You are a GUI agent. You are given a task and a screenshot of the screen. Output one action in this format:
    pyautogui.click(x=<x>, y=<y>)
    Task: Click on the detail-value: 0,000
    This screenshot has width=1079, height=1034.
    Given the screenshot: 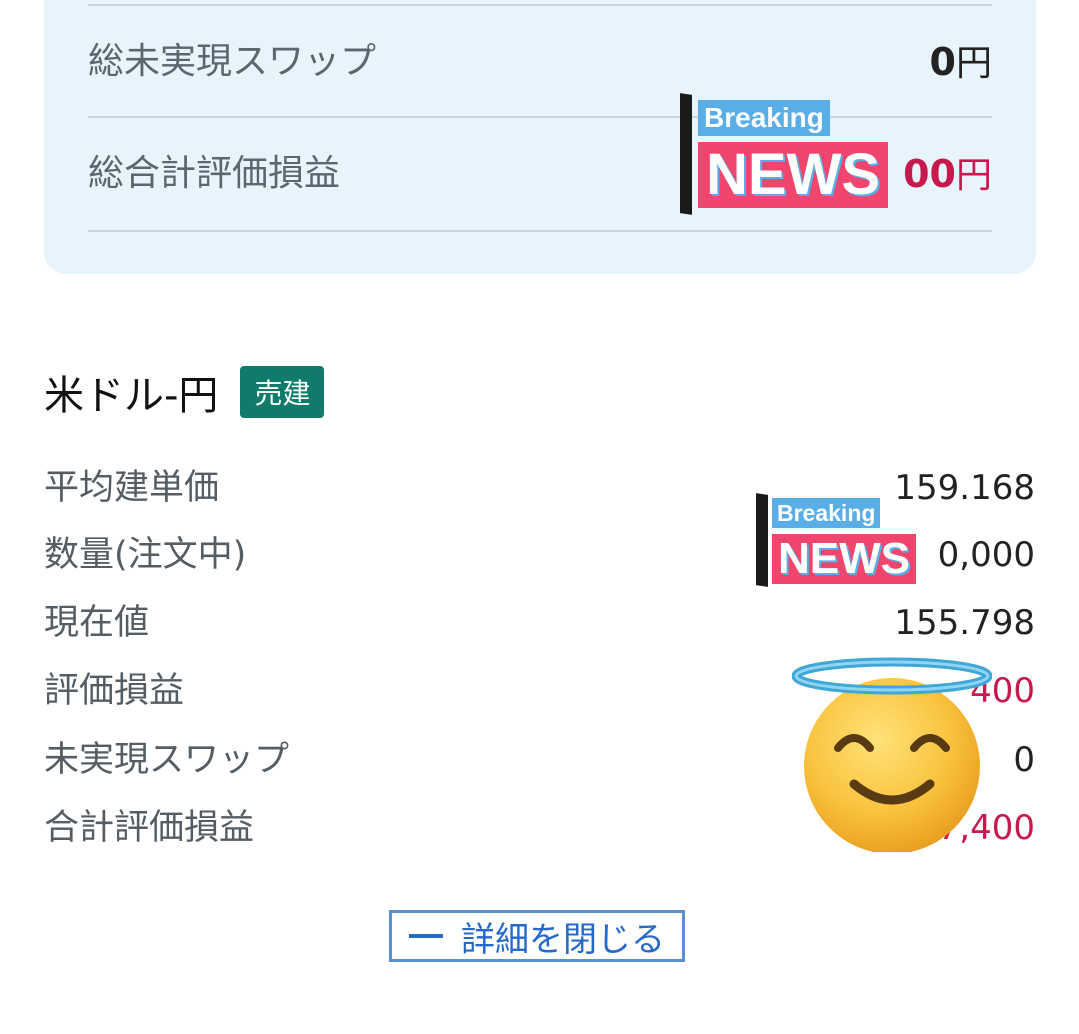 What is the action you would take?
    pyautogui.click(x=986, y=555)
    